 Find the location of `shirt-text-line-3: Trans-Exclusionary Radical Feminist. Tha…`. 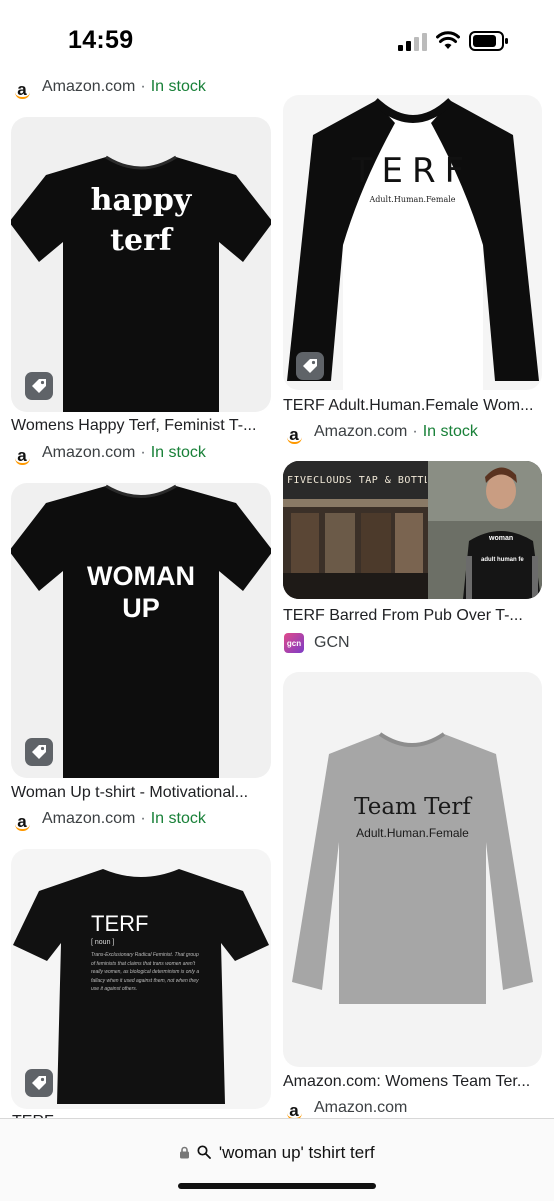

shirt-text-line-3: Trans-Exclusionary Radical Feminist. Tha… is located at coordinates (145, 972).